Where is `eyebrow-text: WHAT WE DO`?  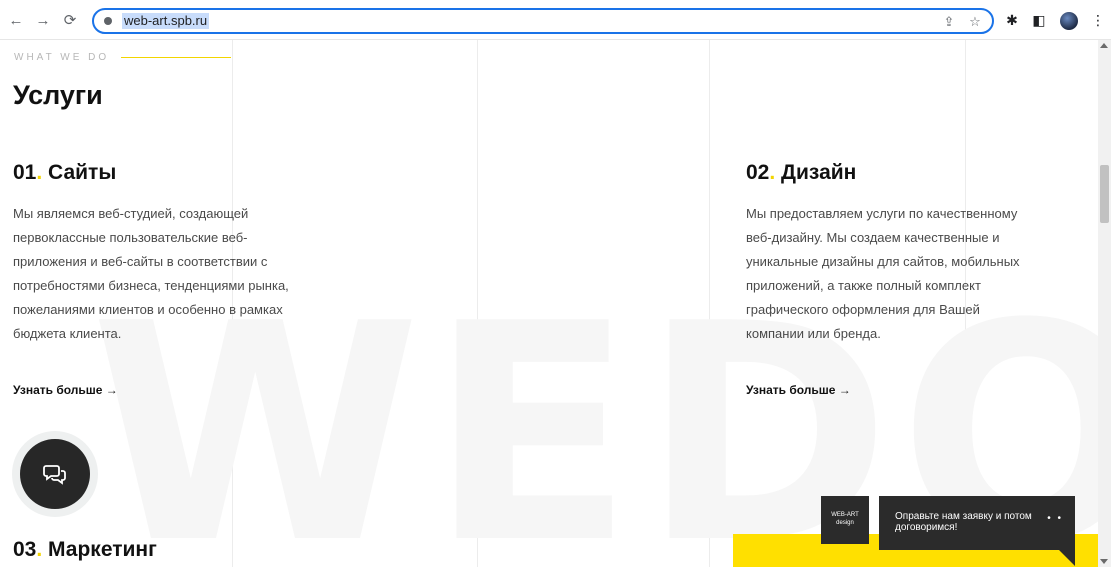
eyebrow-text: WHAT WE DO is located at coordinates (62, 57).